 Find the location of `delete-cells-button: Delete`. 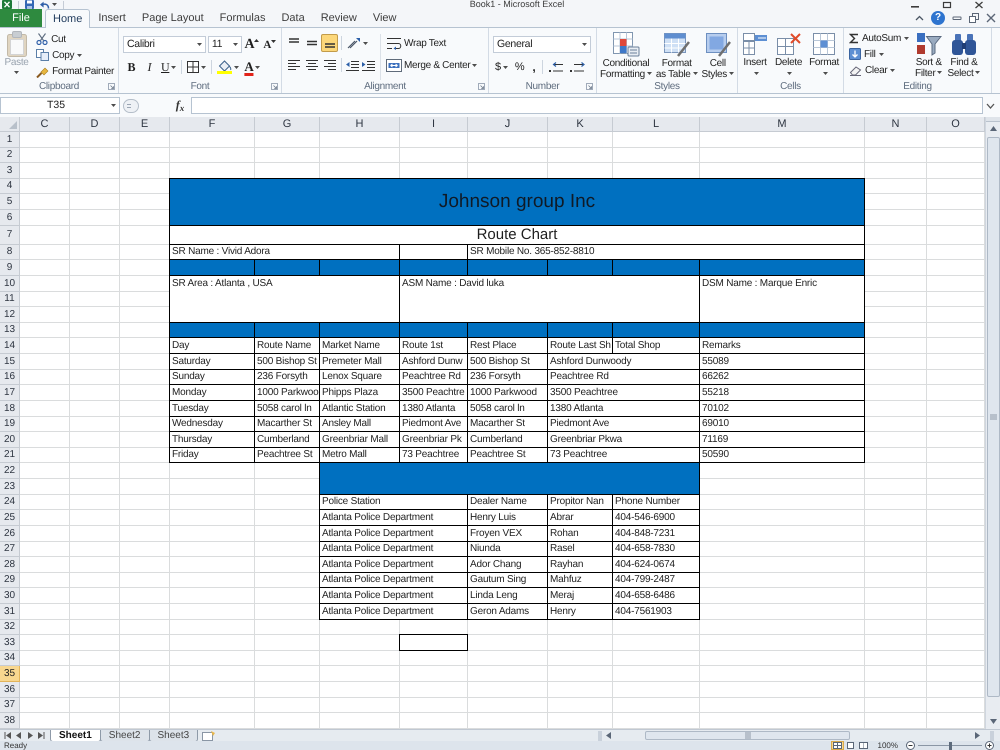

delete-cells-button: Delete is located at coordinates (789, 55).